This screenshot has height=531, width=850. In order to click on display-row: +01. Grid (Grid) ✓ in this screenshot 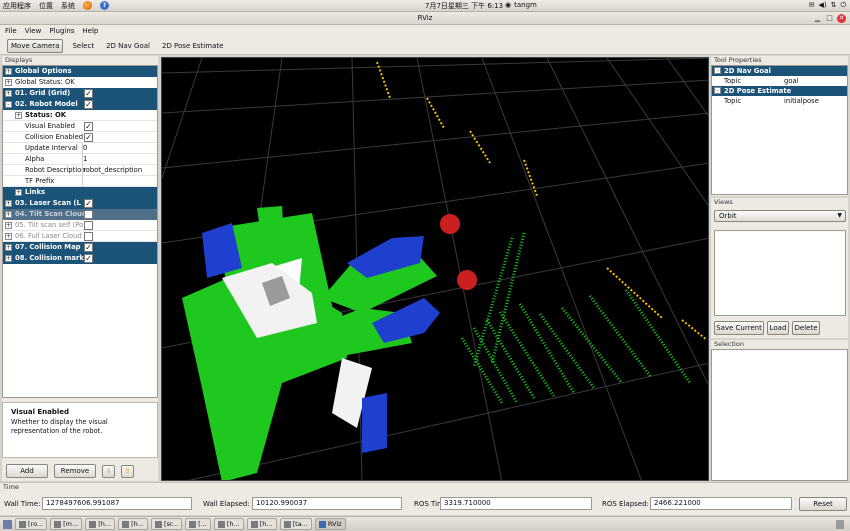, I will do `click(80, 93)`.